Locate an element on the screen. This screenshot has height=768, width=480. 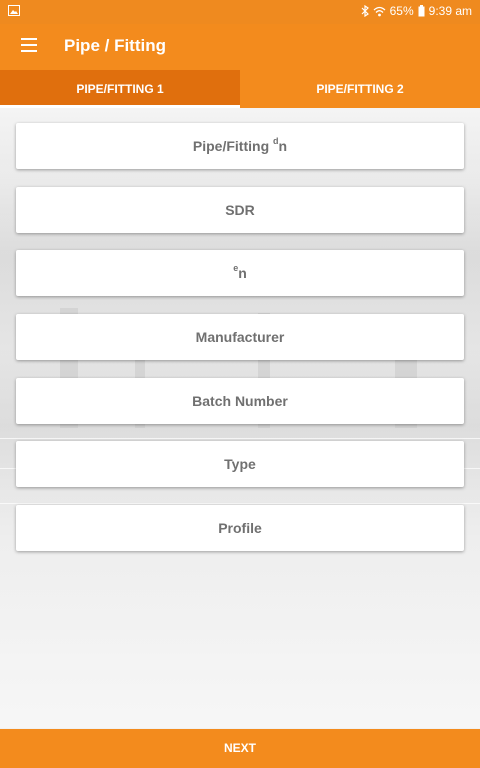
status-icons: 65% 9:39 am is located at coordinates (416, 11).